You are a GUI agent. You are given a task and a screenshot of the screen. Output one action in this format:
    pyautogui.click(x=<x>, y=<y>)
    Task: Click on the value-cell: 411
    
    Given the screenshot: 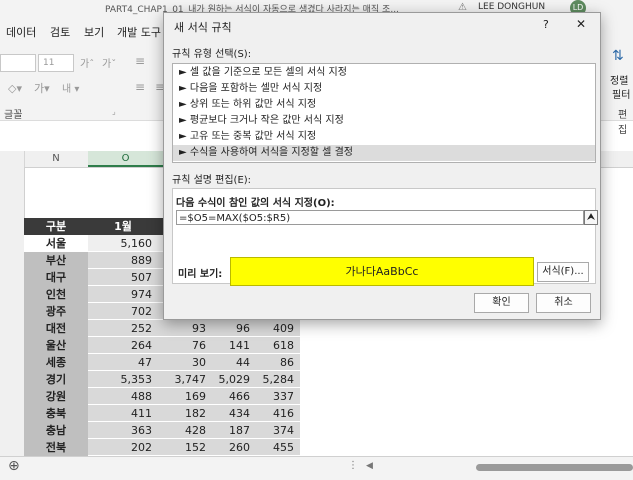 What is the action you would take?
    pyautogui.click(x=123, y=413)
    